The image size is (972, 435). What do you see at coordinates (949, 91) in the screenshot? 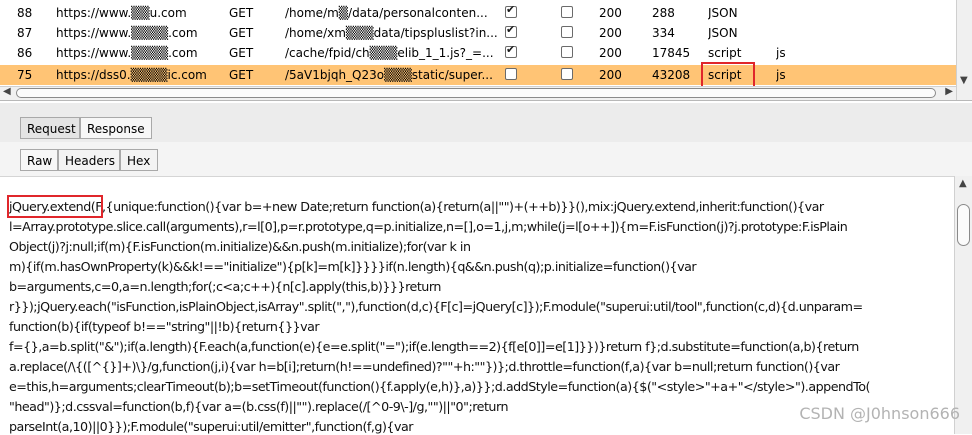
I see `scroll-right-icon: ▶` at bounding box center [949, 91].